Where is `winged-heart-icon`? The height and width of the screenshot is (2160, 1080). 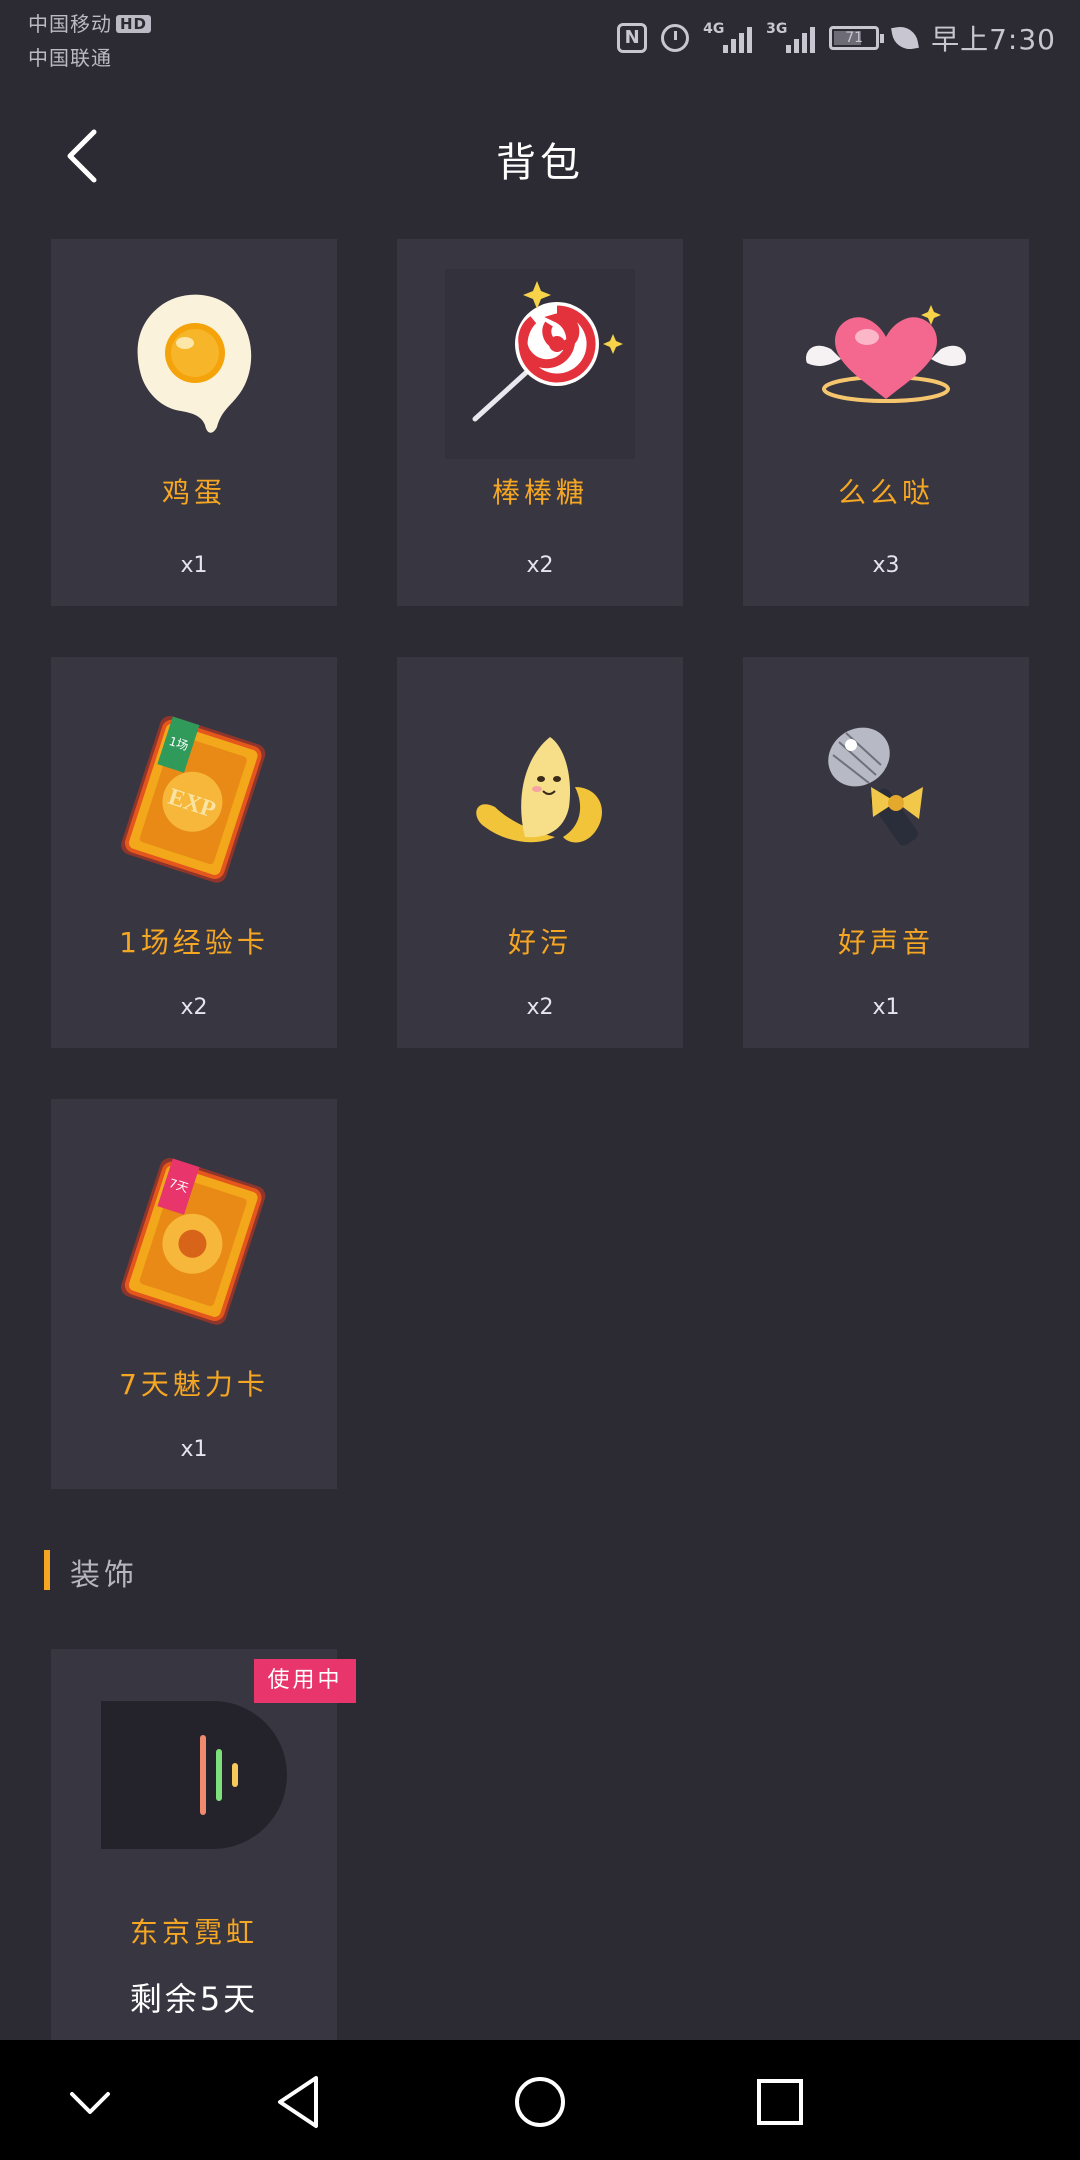 winged-heart-icon is located at coordinates (886, 354).